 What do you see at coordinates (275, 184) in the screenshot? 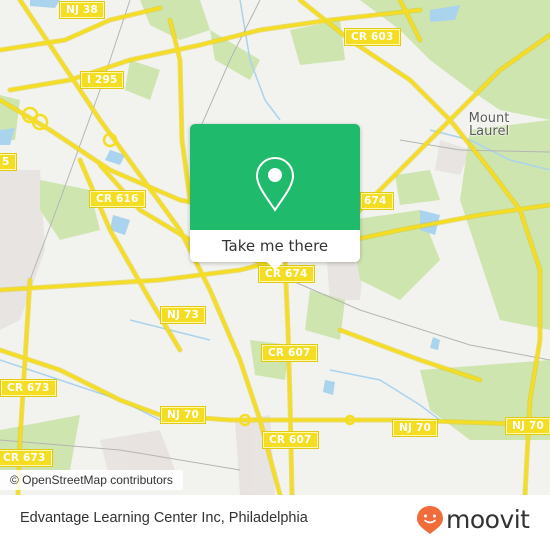
I see `map-pin-icon` at bounding box center [275, 184].